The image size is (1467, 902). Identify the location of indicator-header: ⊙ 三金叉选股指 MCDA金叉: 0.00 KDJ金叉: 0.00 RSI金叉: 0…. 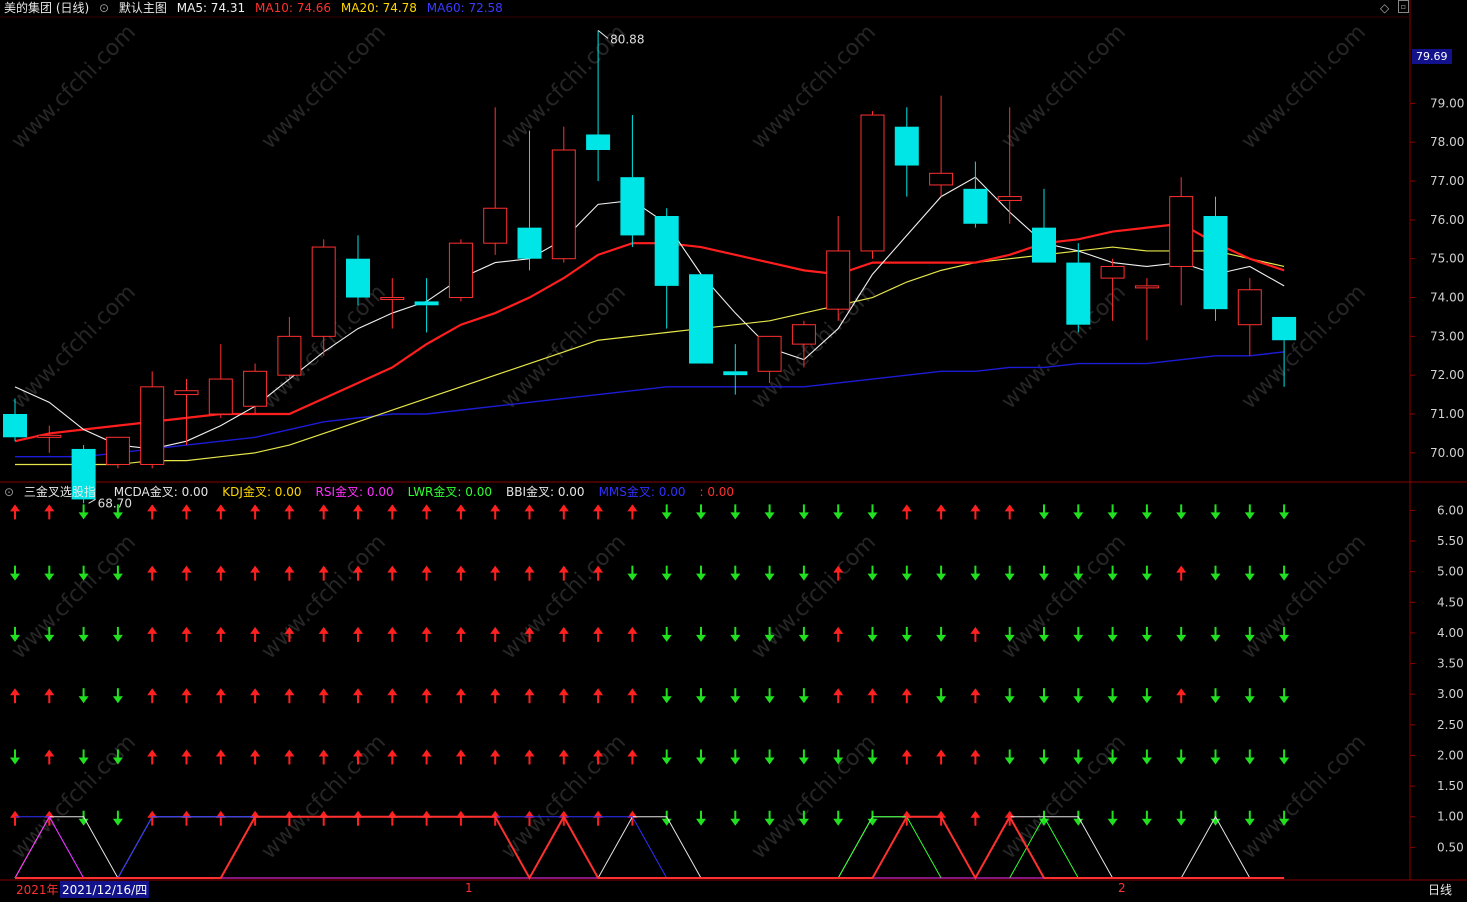
(375, 492).